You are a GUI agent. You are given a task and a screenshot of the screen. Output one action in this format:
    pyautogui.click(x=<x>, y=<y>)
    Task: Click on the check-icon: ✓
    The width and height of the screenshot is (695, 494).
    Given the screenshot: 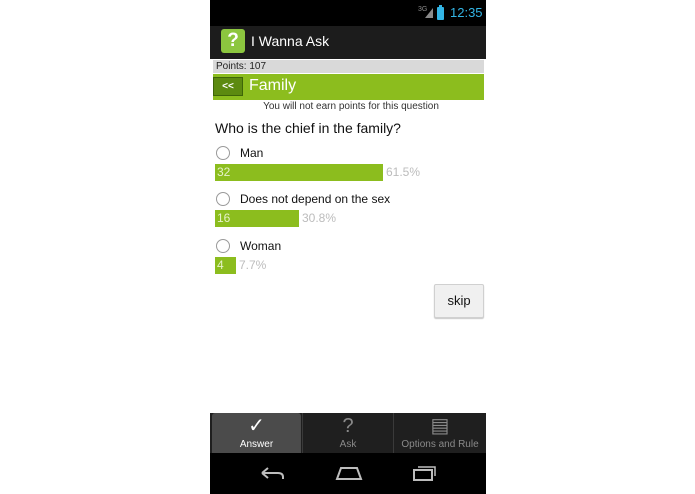 What is the action you would take?
    pyautogui.click(x=256, y=426)
    